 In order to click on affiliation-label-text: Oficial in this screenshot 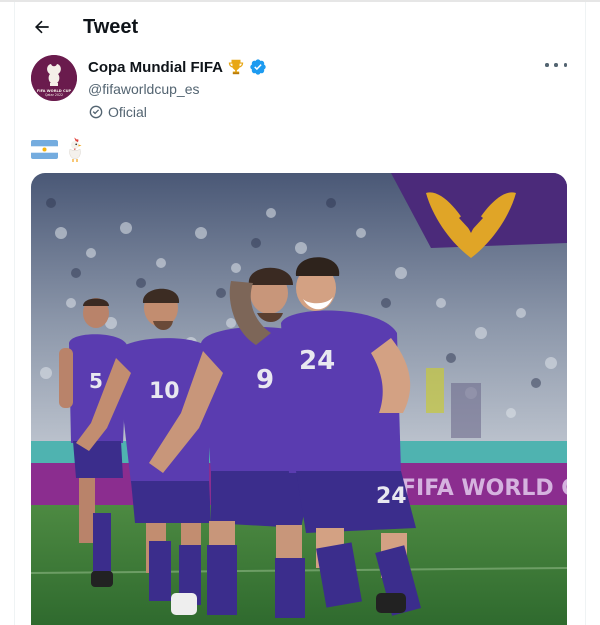, I will do `click(127, 112)`.